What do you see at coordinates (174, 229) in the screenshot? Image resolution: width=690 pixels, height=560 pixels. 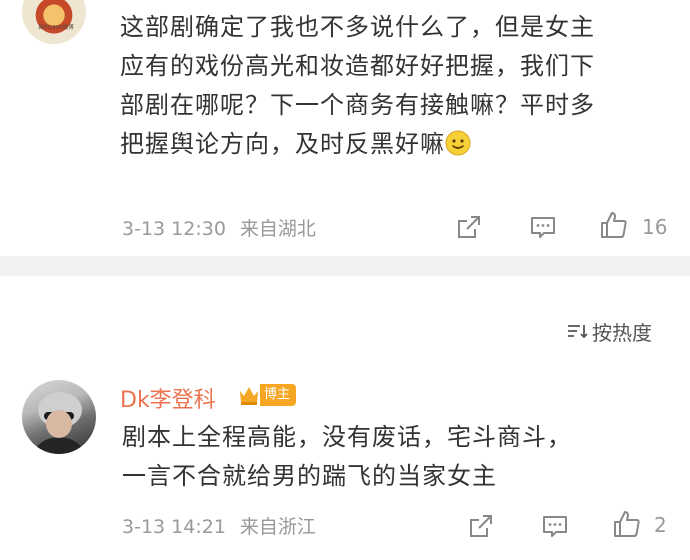 I see `timestamp: 3-13 12:30` at bounding box center [174, 229].